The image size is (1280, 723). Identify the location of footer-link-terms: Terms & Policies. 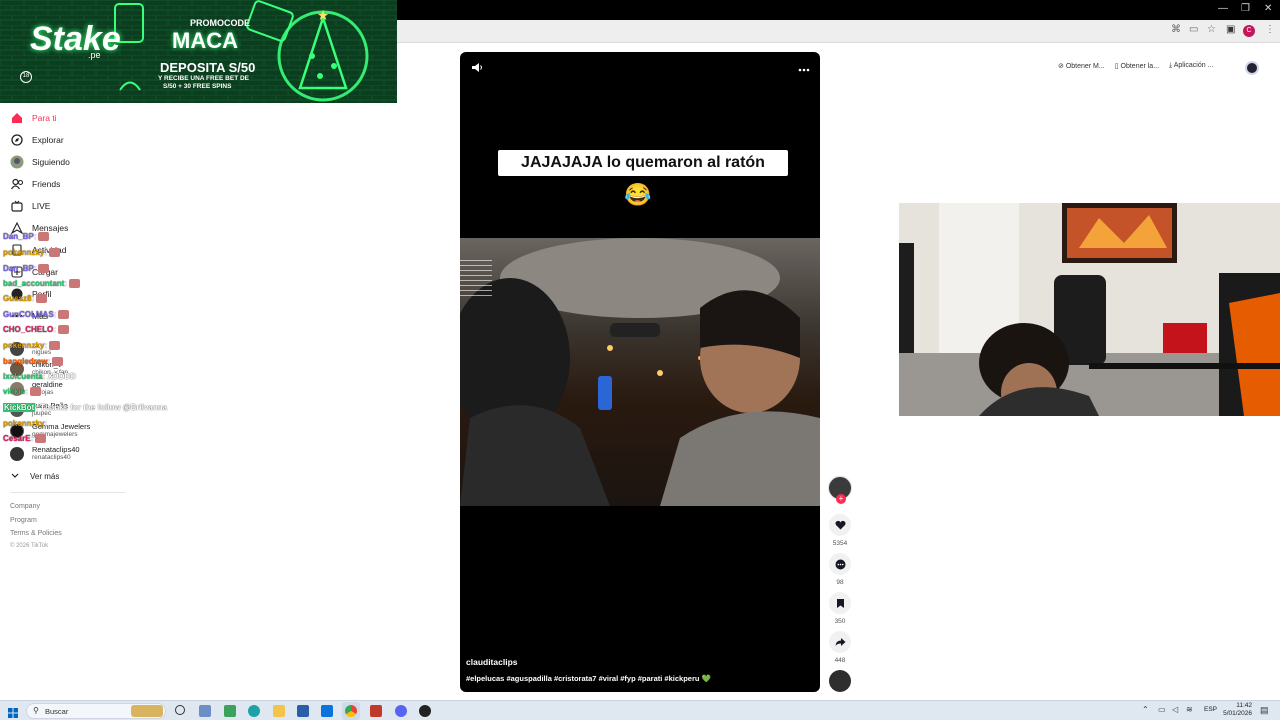
(36, 533).